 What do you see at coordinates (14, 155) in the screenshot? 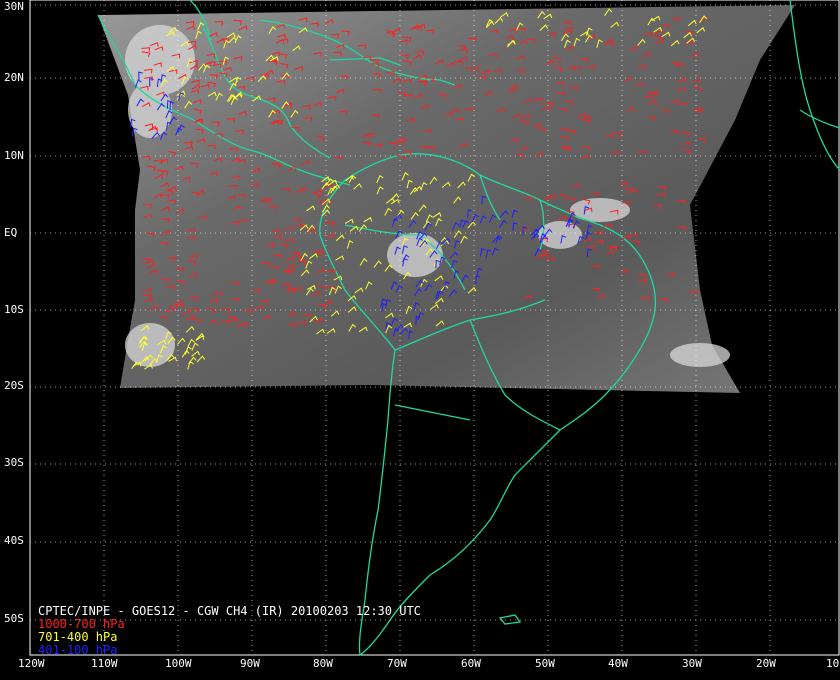
I see `lat-label-10n: 10N` at bounding box center [14, 155].